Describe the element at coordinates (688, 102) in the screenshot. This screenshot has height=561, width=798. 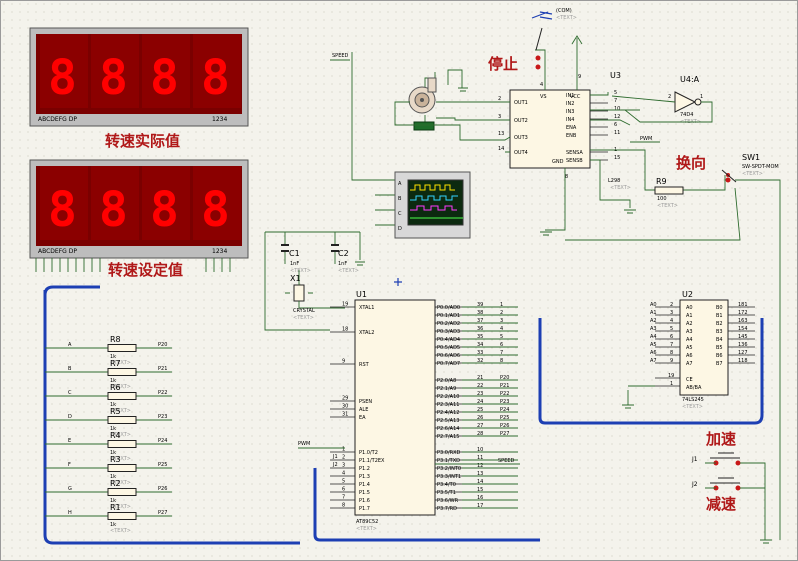
I see `u4-inverter` at that location.